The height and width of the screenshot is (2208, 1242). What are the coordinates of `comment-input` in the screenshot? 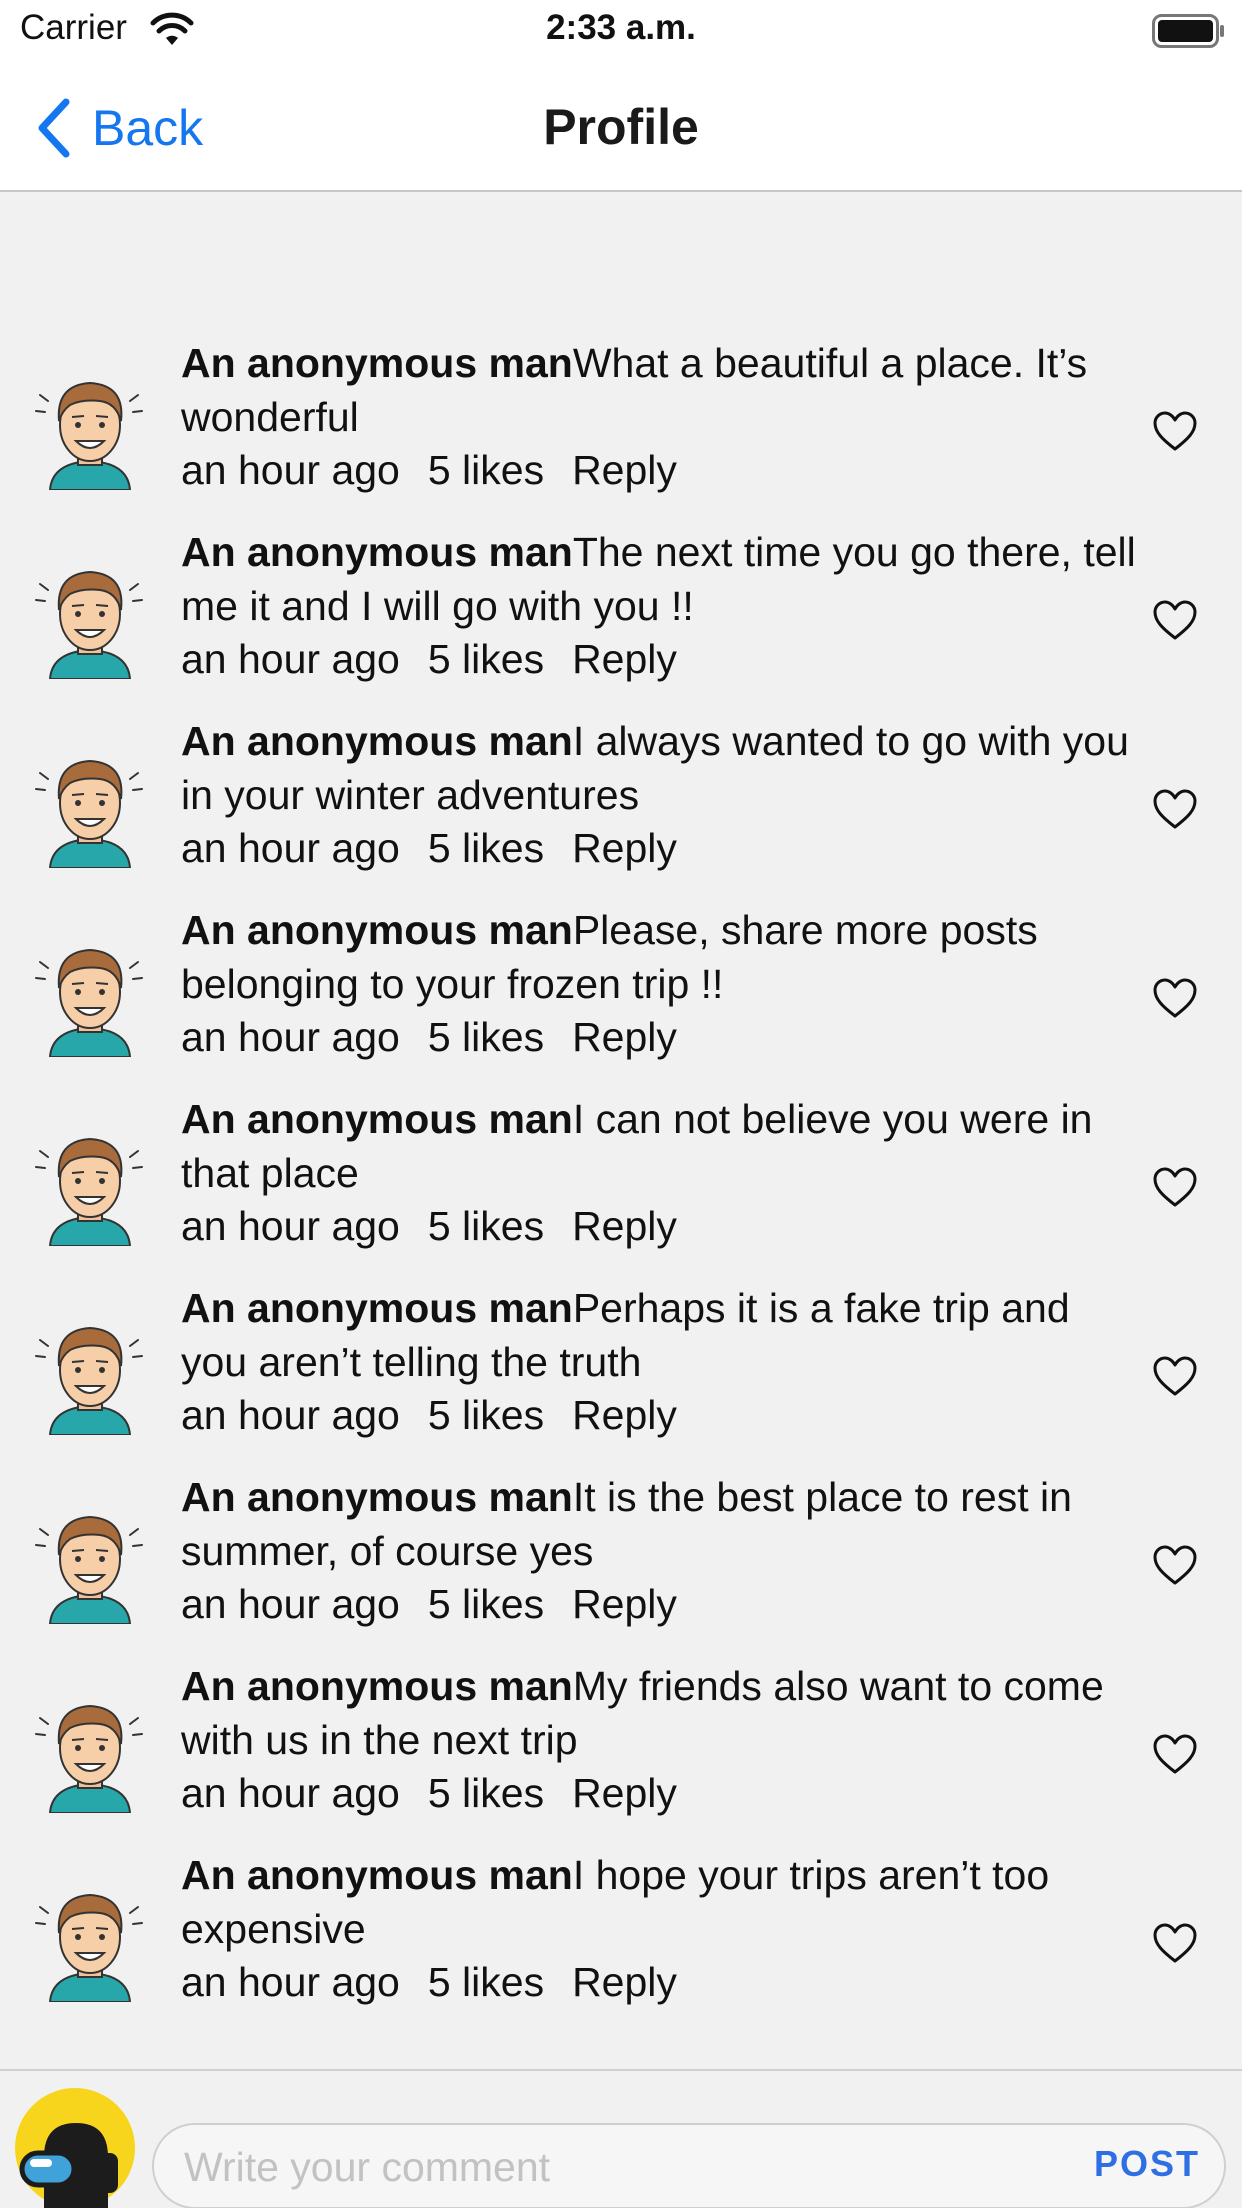 It's located at (624, 2167).